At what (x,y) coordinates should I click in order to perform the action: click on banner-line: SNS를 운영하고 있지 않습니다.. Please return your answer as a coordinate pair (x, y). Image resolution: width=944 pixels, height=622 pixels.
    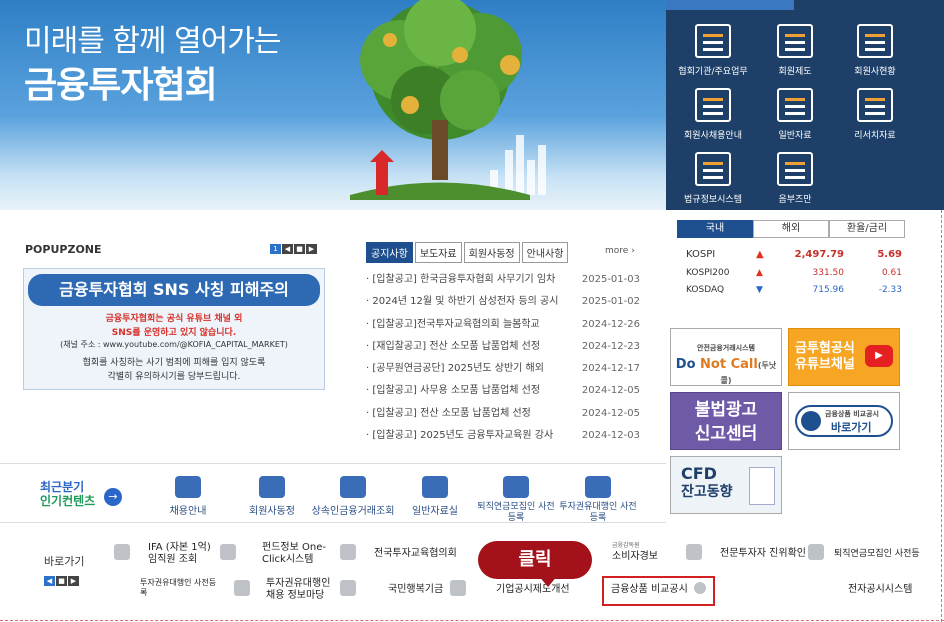
    Looking at the image, I should click on (174, 333).